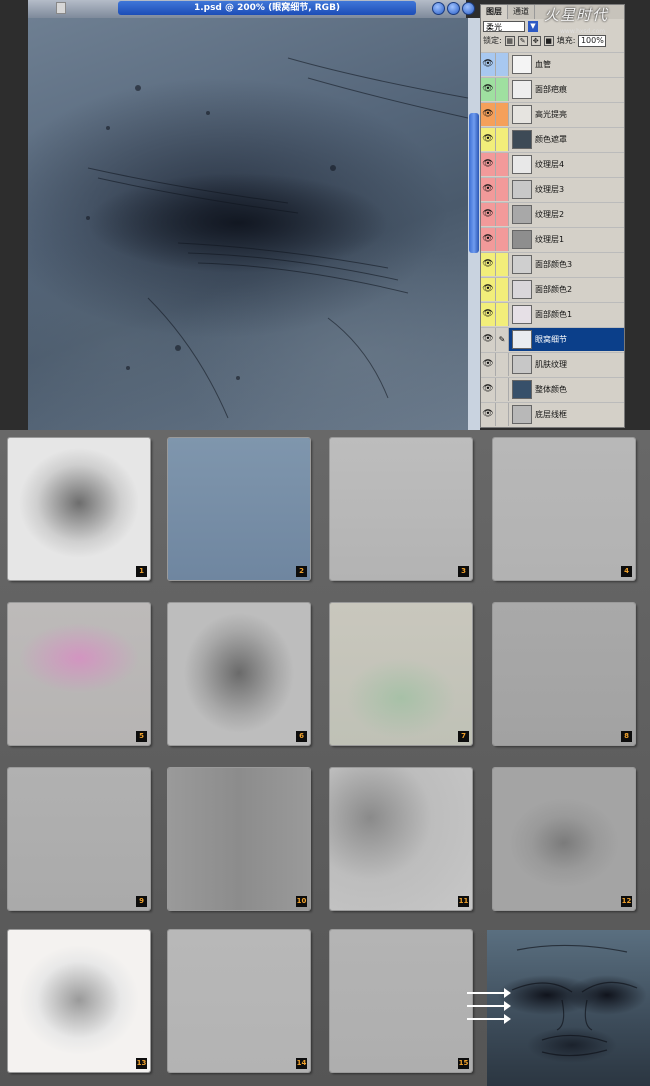 Image resolution: width=650 pixels, height=1086 pixels. Describe the element at coordinates (141, 1063) in the screenshot. I see `tile-number: 13` at that location.